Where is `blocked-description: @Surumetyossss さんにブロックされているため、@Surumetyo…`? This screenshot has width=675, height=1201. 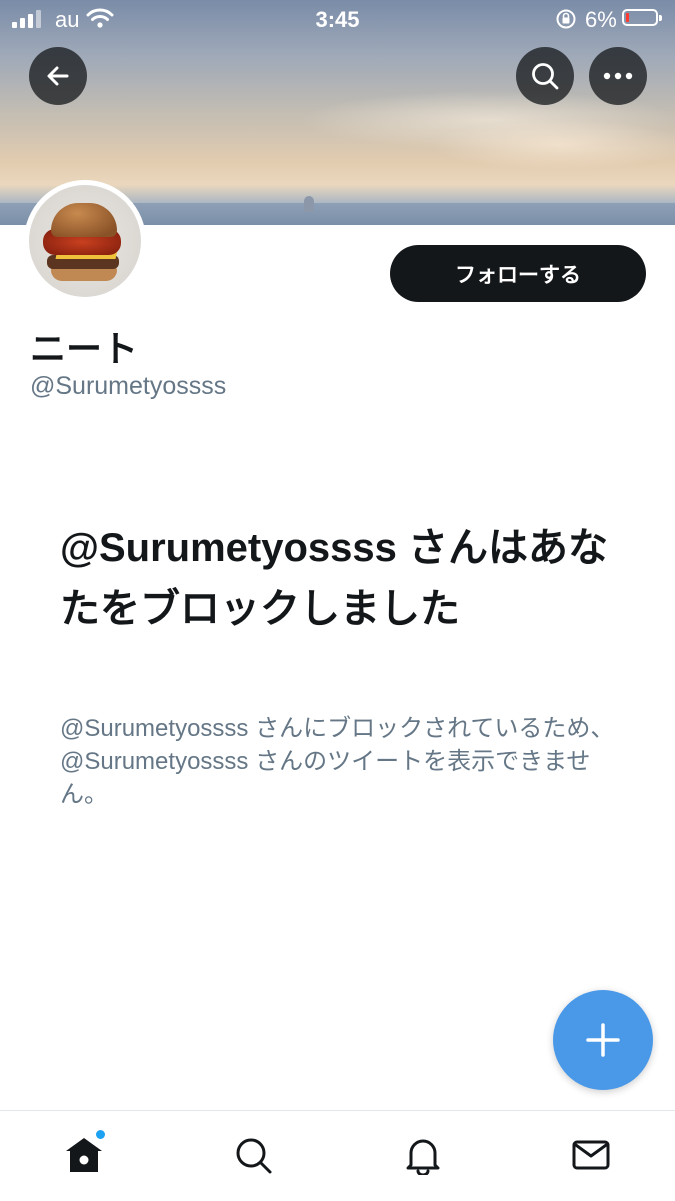 blocked-description: @Surumetyossss さんにブロックされているため、@Surumetyo… is located at coordinates (337, 761).